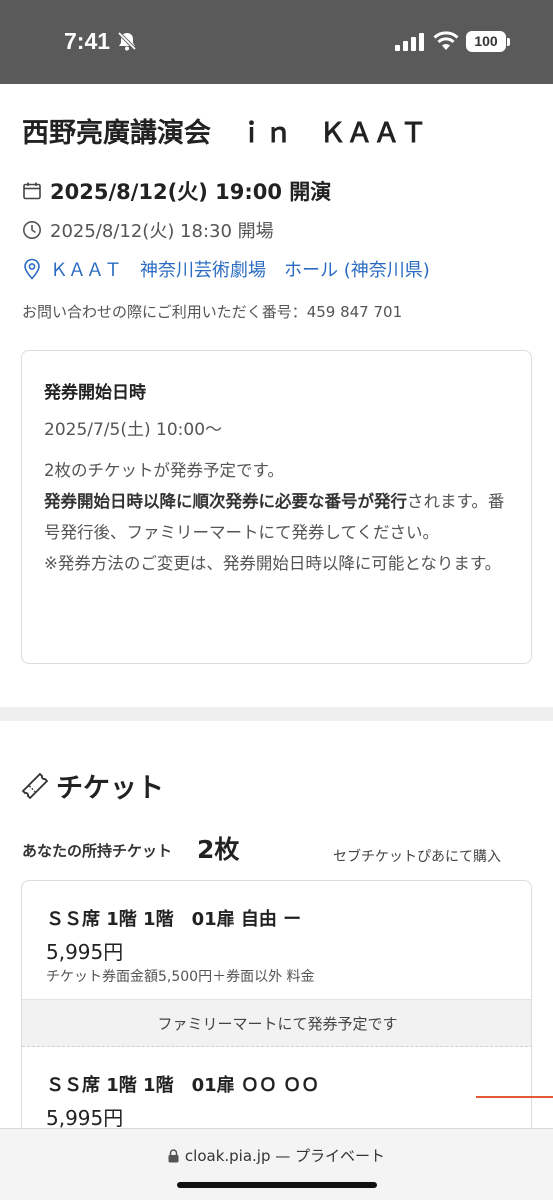 The height and width of the screenshot is (1200, 553). Describe the element at coordinates (127, 41) in the screenshot. I see `bell-slash-icon` at that location.